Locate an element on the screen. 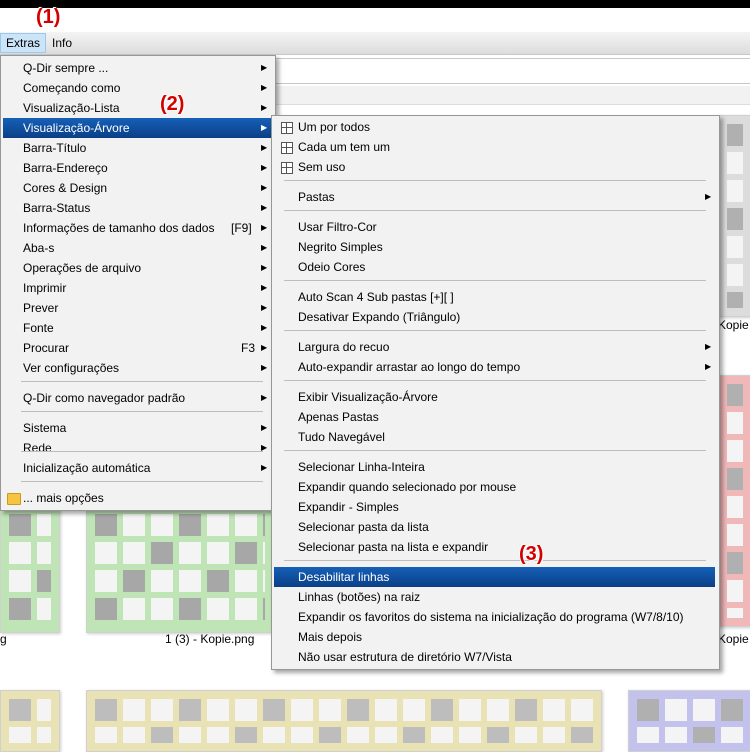 Image resolution: width=750 pixels, height=752 pixels. extras-menu-item: Q-Dir sempre ... ▶ is located at coordinates (137, 68).